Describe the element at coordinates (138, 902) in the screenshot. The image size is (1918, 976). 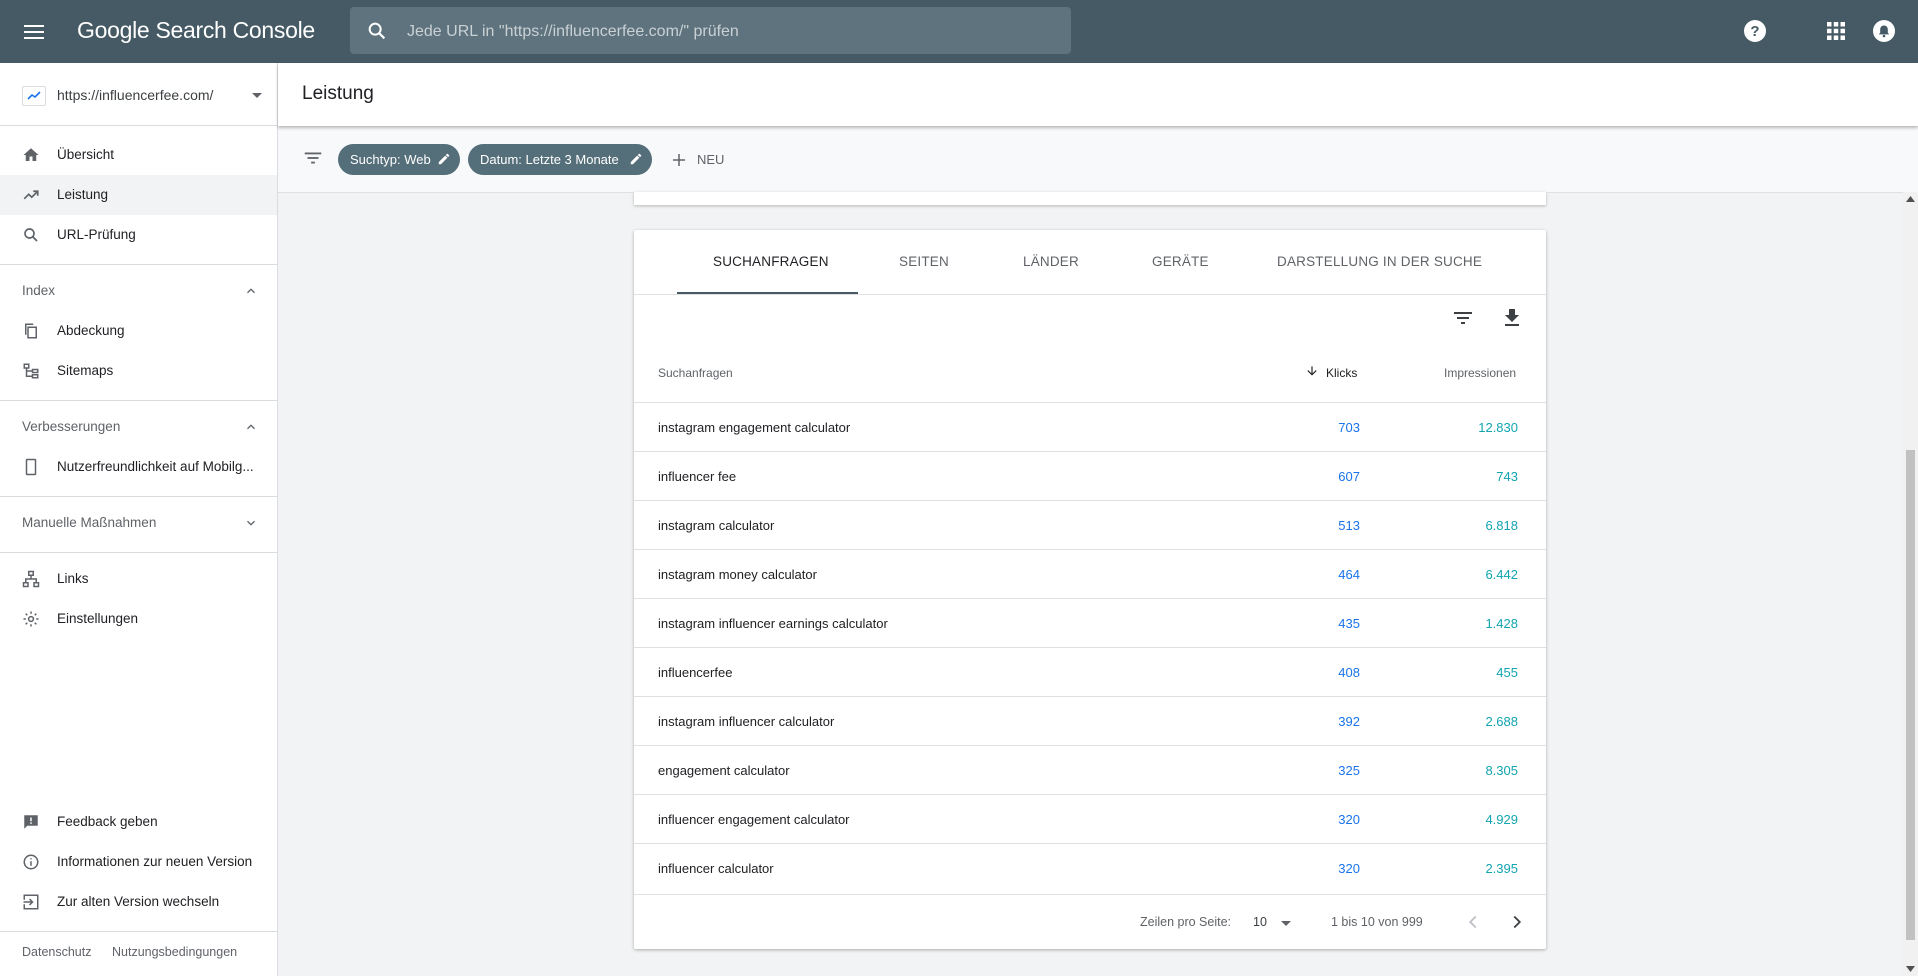
I see `sidebar-item-old-version: Zur alten Version wechseln` at that location.